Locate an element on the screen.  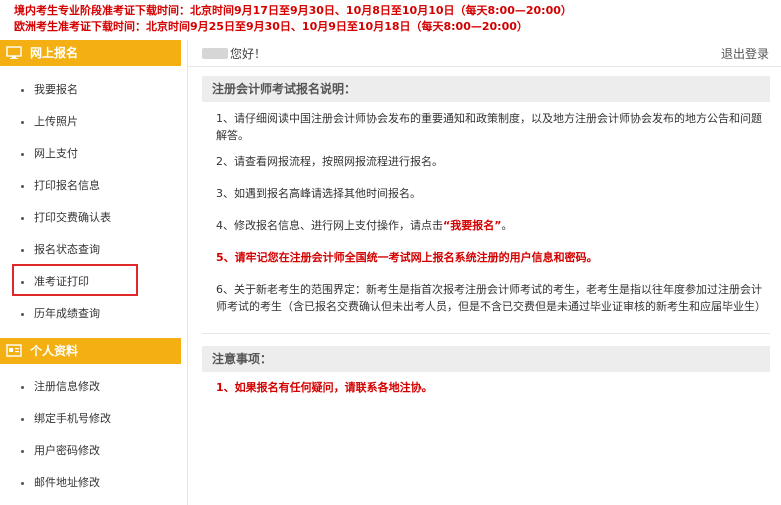
sidebar-item-edit-phone: 绑定手机号修改 is located at coordinates (91, 419).